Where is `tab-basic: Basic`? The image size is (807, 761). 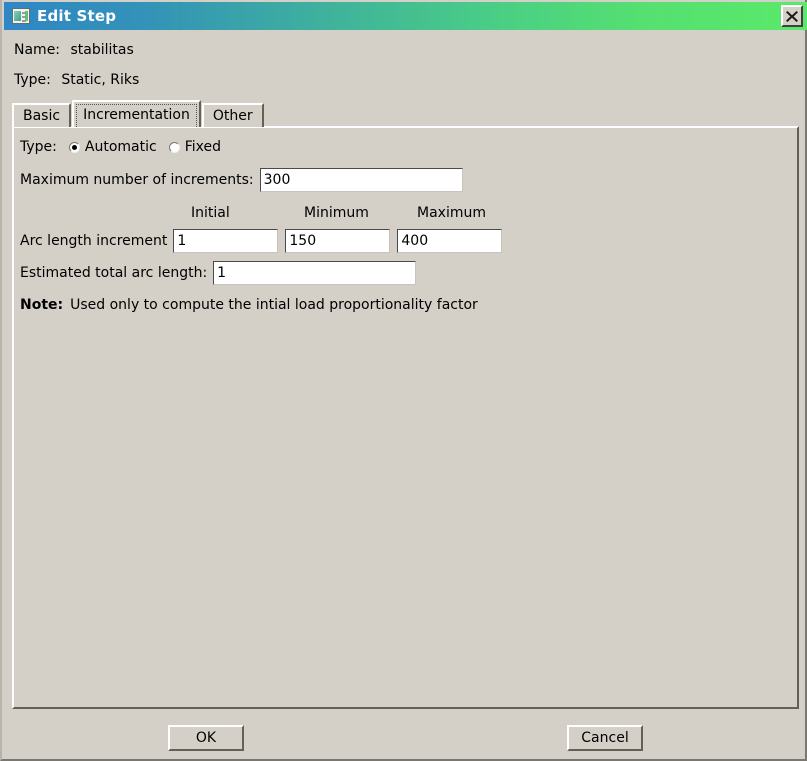 tab-basic: Basic is located at coordinates (42, 115).